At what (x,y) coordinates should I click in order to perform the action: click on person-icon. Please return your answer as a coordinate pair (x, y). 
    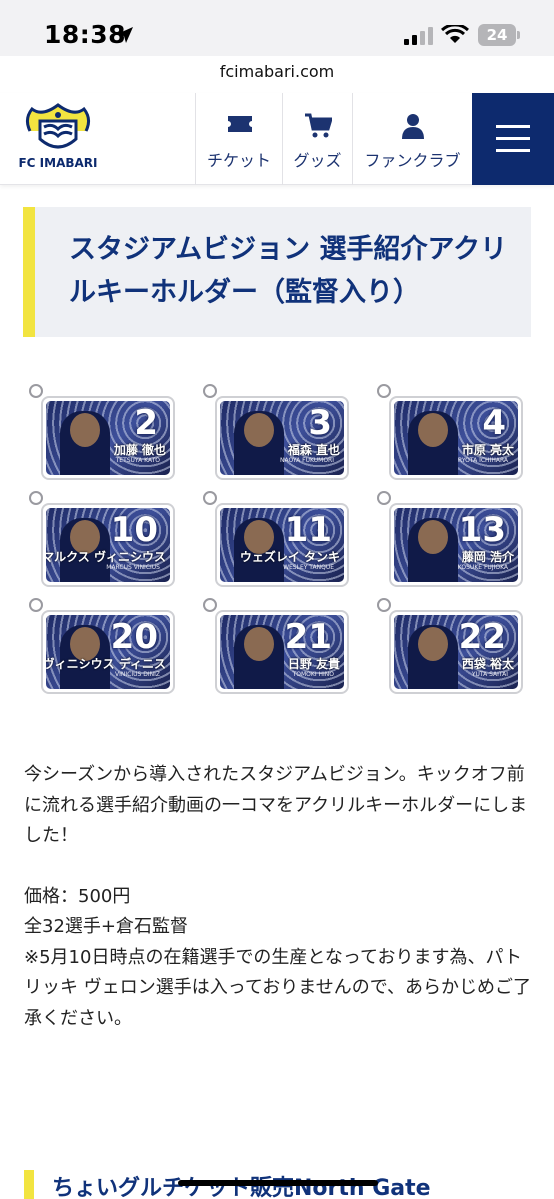
    Looking at the image, I should click on (413, 126).